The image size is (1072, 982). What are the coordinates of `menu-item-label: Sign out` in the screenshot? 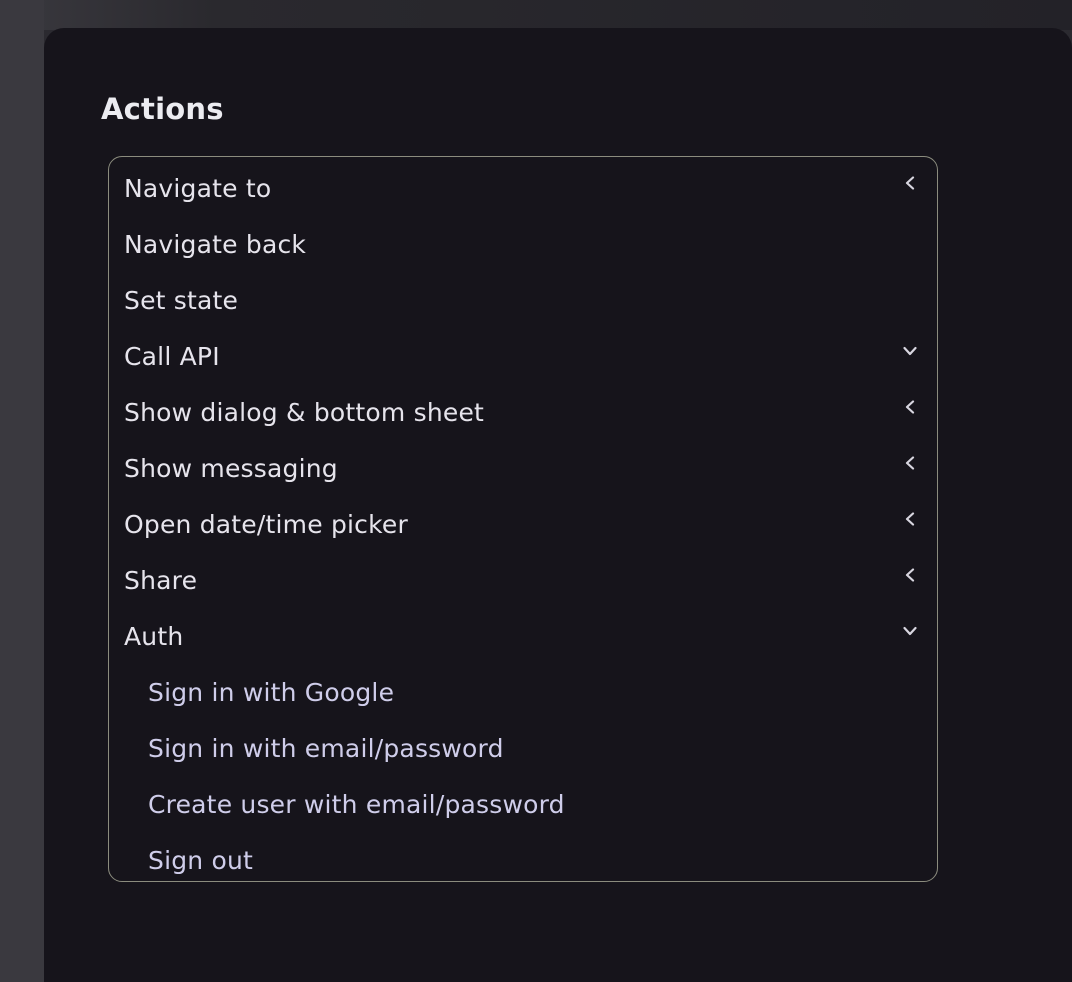 It's located at (201, 860).